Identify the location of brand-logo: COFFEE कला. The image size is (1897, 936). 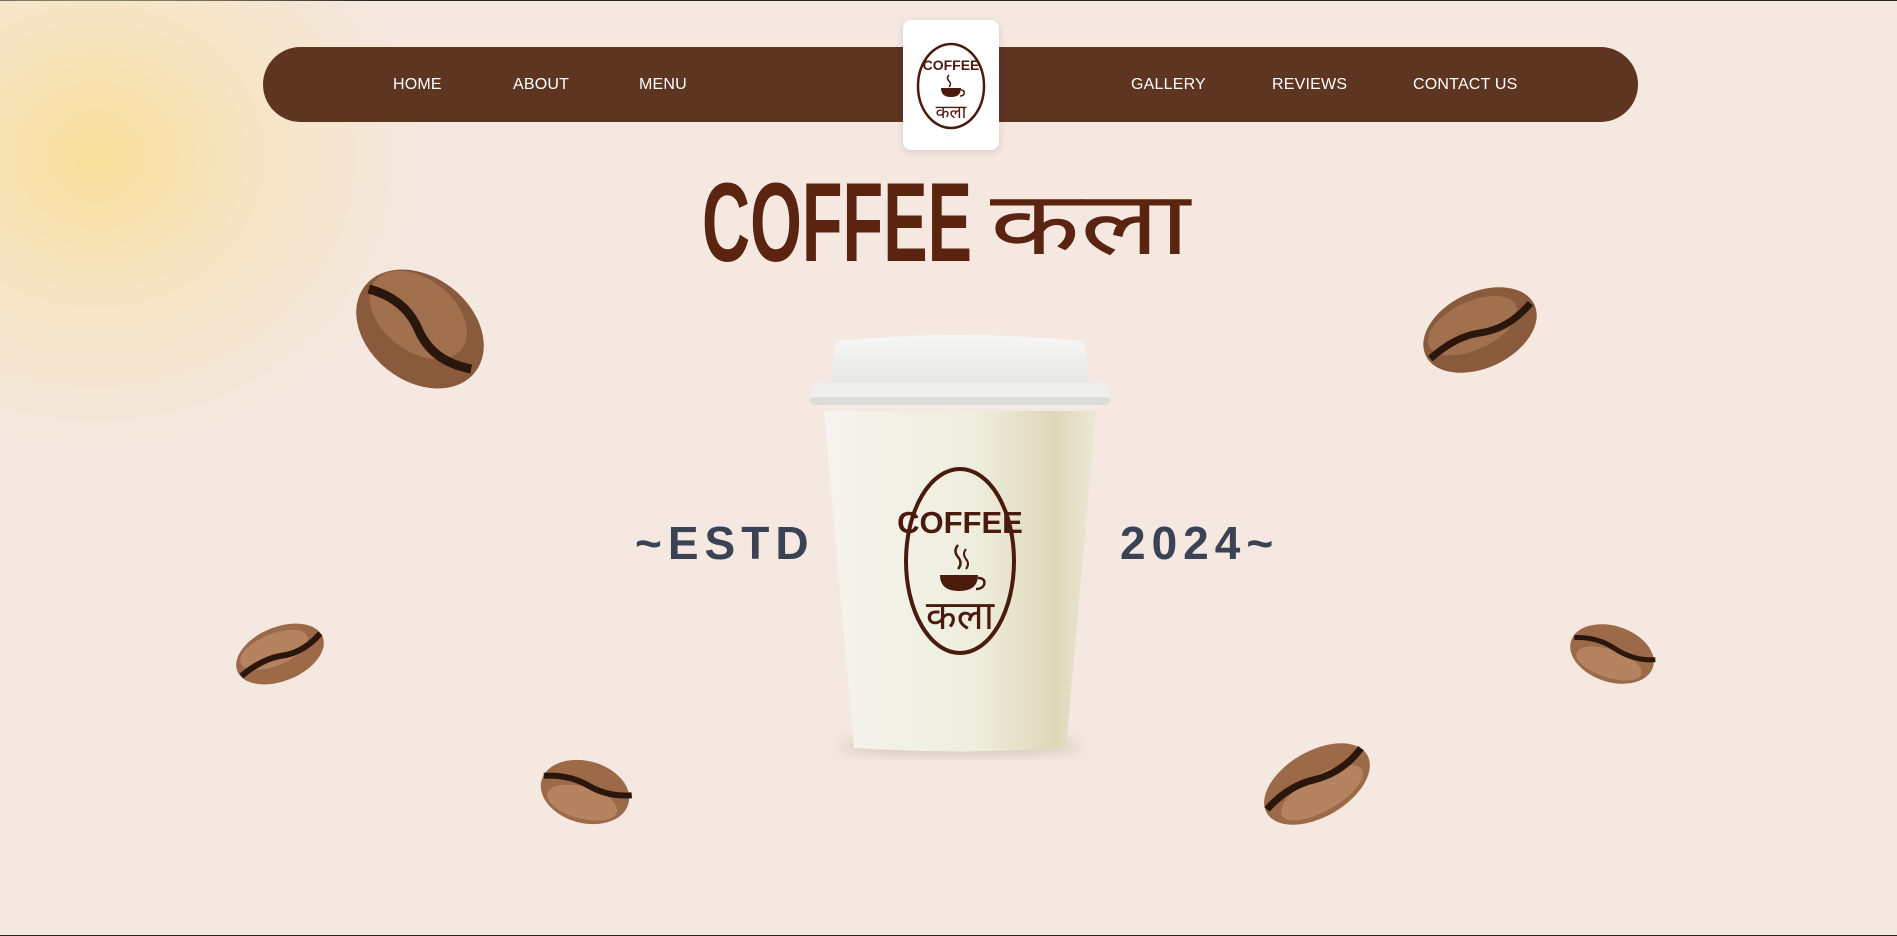
(951, 86).